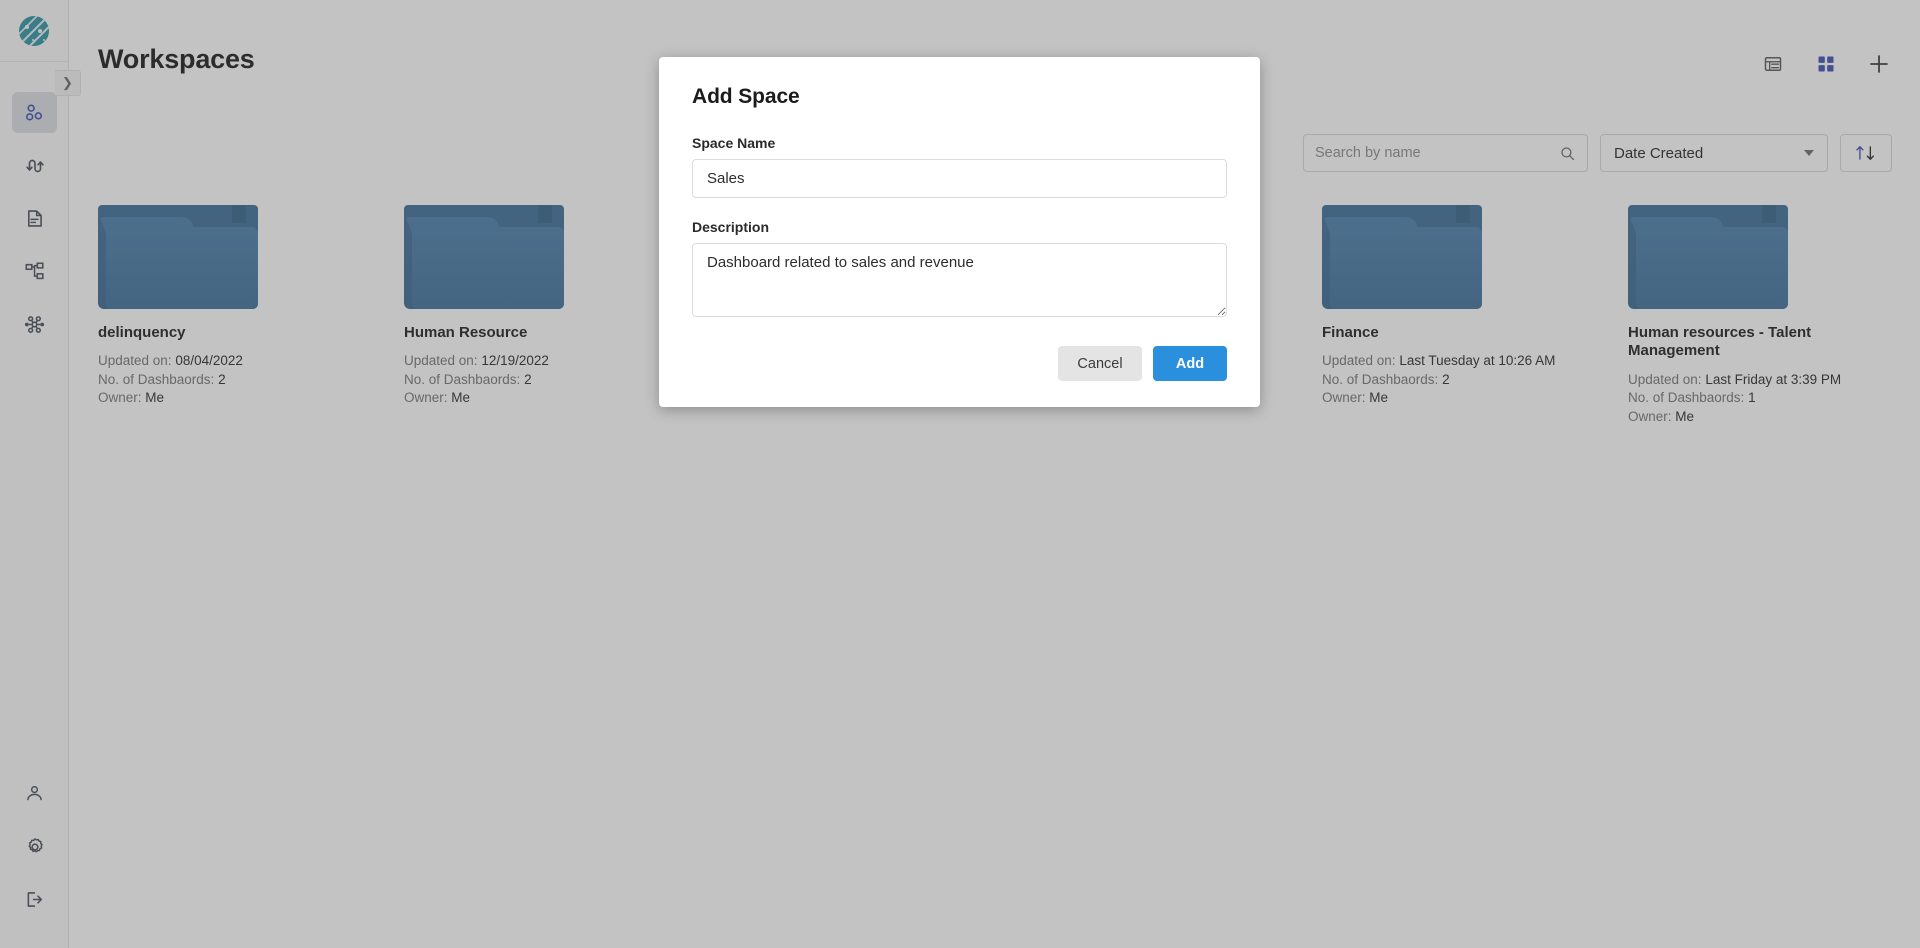 Image resolution: width=1920 pixels, height=948 pixels. Describe the element at coordinates (959, 363) in the screenshot. I see `dialog-actions: Cancel Add` at that location.